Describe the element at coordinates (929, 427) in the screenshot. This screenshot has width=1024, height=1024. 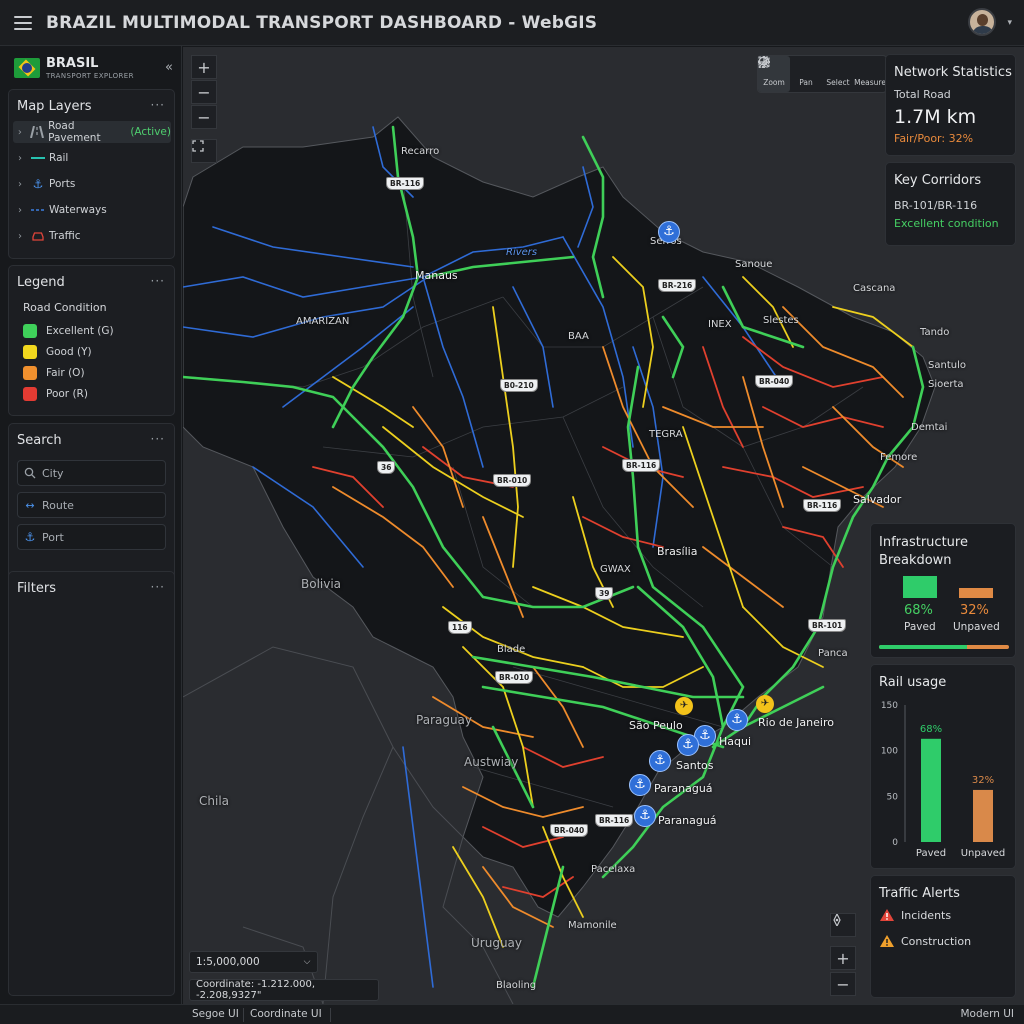
I see `city-label: Demtai` at that location.